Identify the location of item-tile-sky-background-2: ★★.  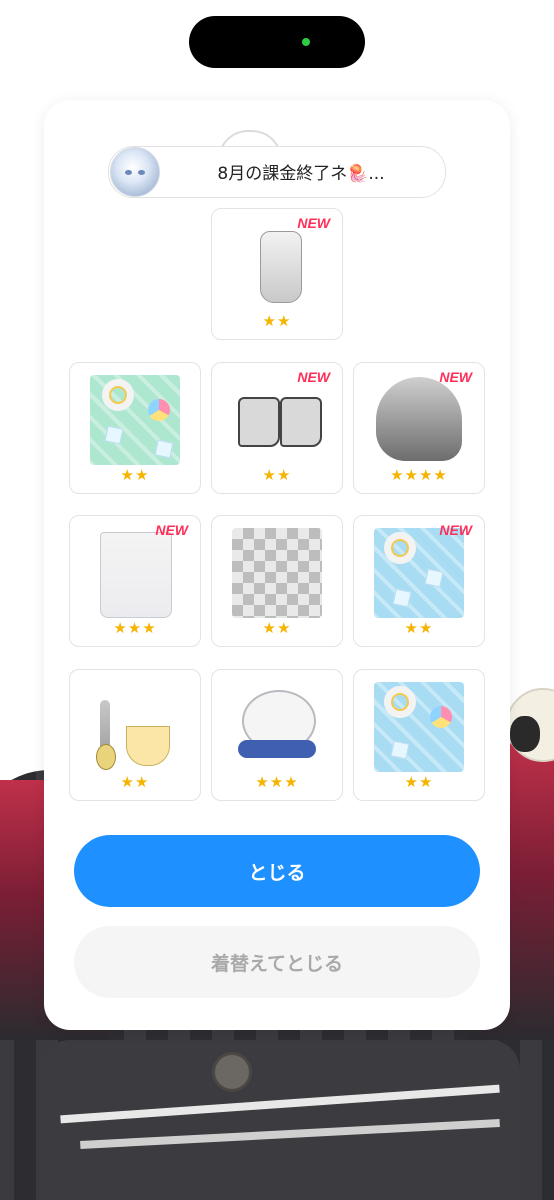
(419, 735).